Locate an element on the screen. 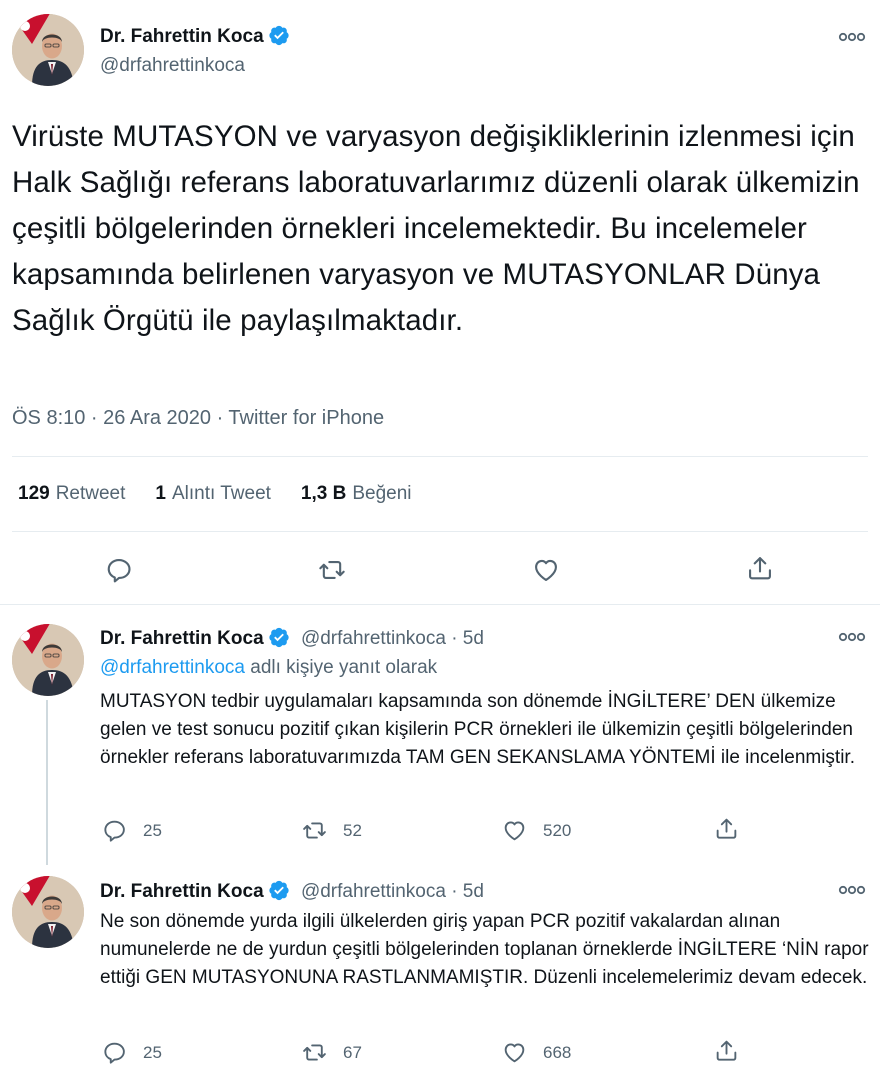  like-label: Beğeni is located at coordinates (382, 493).